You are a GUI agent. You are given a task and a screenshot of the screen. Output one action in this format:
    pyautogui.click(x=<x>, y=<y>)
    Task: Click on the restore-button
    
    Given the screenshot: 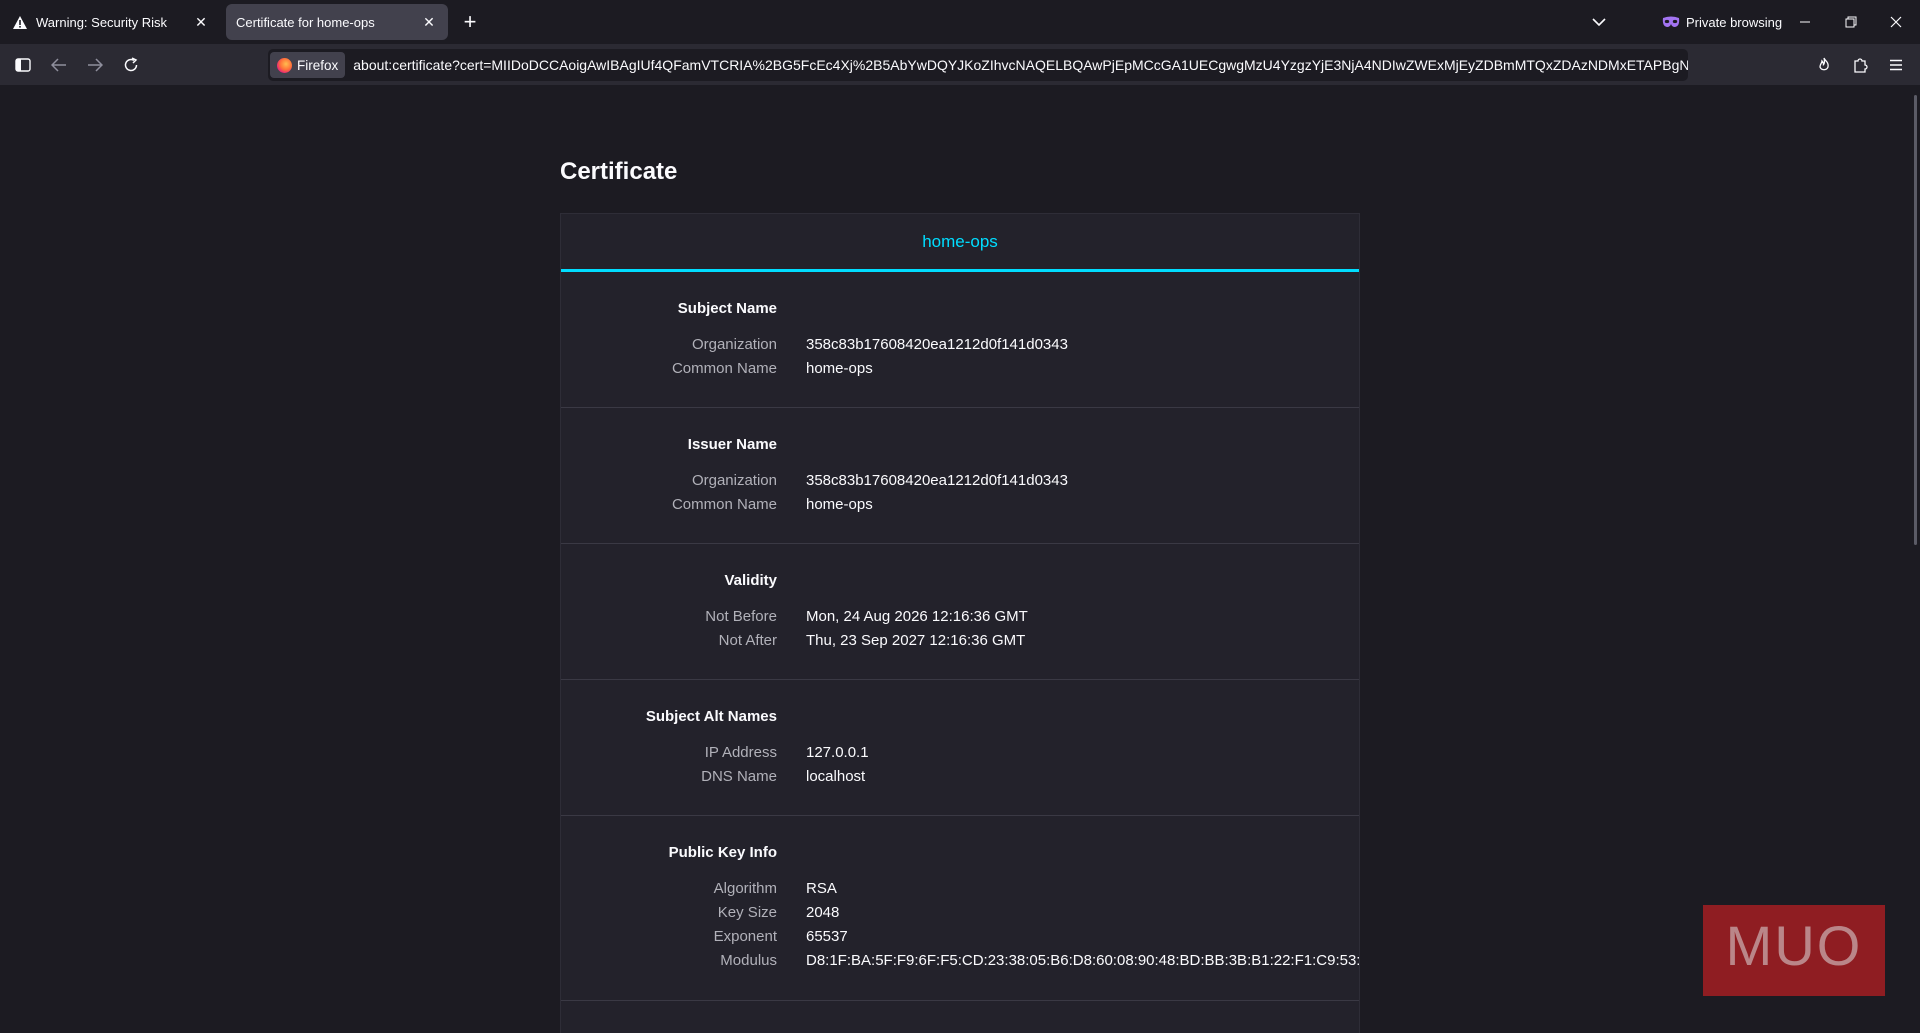 What is the action you would take?
    pyautogui.click(x=1851, y=22)
    